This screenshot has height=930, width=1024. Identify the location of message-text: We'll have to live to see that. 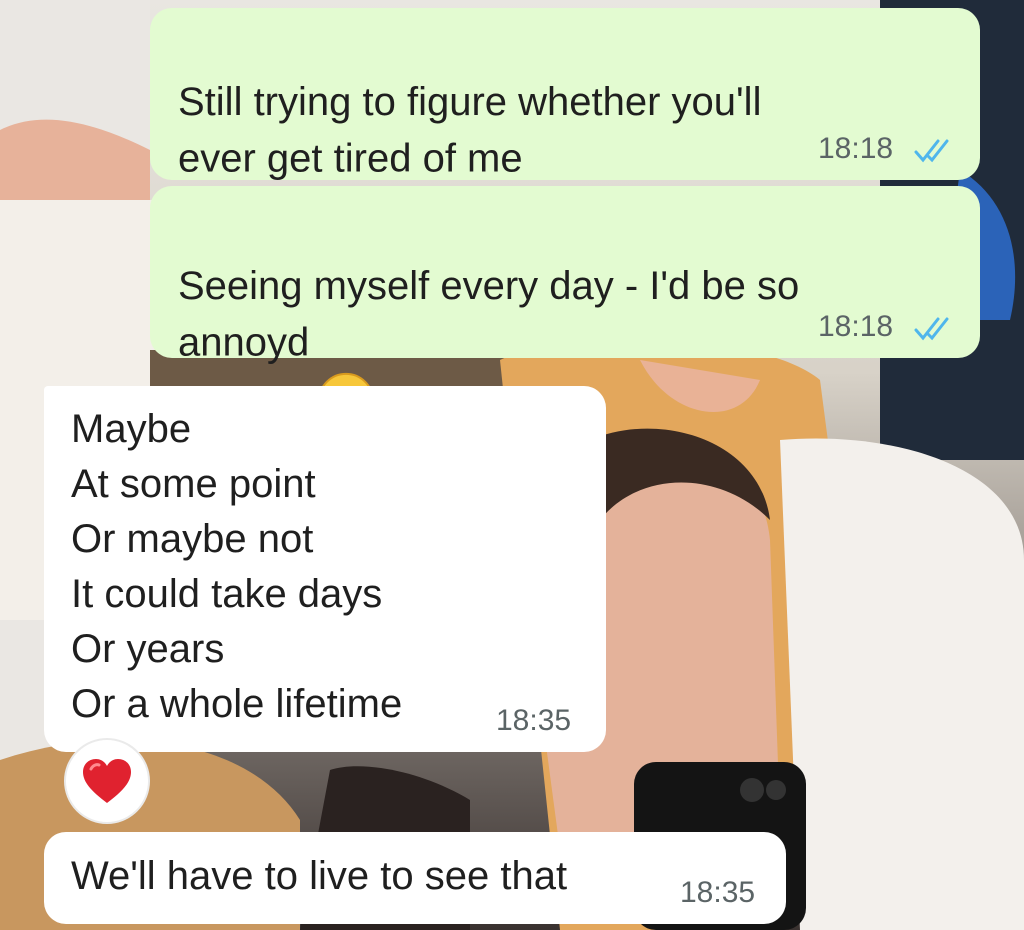
(319, 876).